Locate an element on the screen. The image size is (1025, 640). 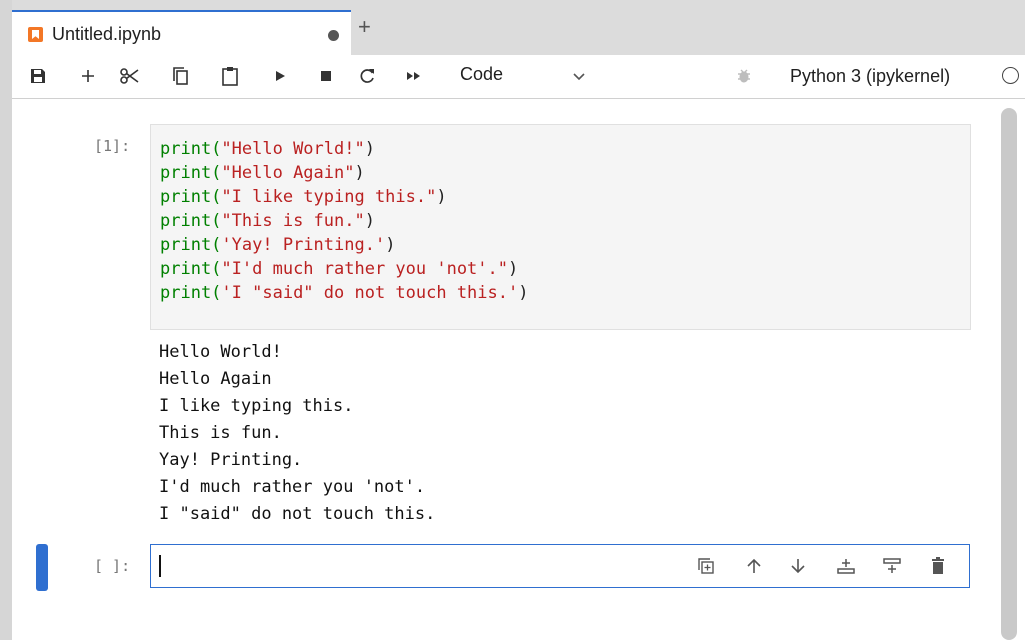
code-string: 'Yay! Printing.' is located at coordinates (303, 245).